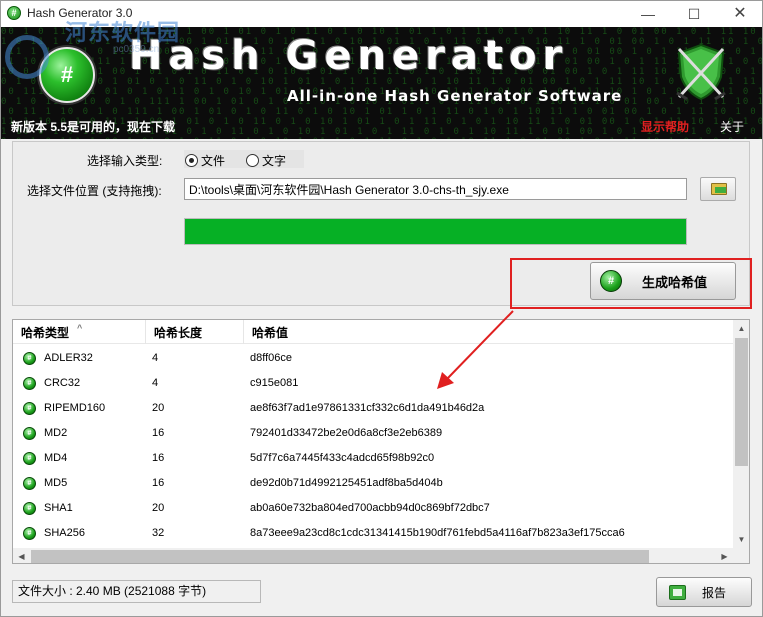 The image size is (763, 617). Describe the element at coordinates (349, 56) in the screenshot. I see `banner-title: Hash Generator` at that location.